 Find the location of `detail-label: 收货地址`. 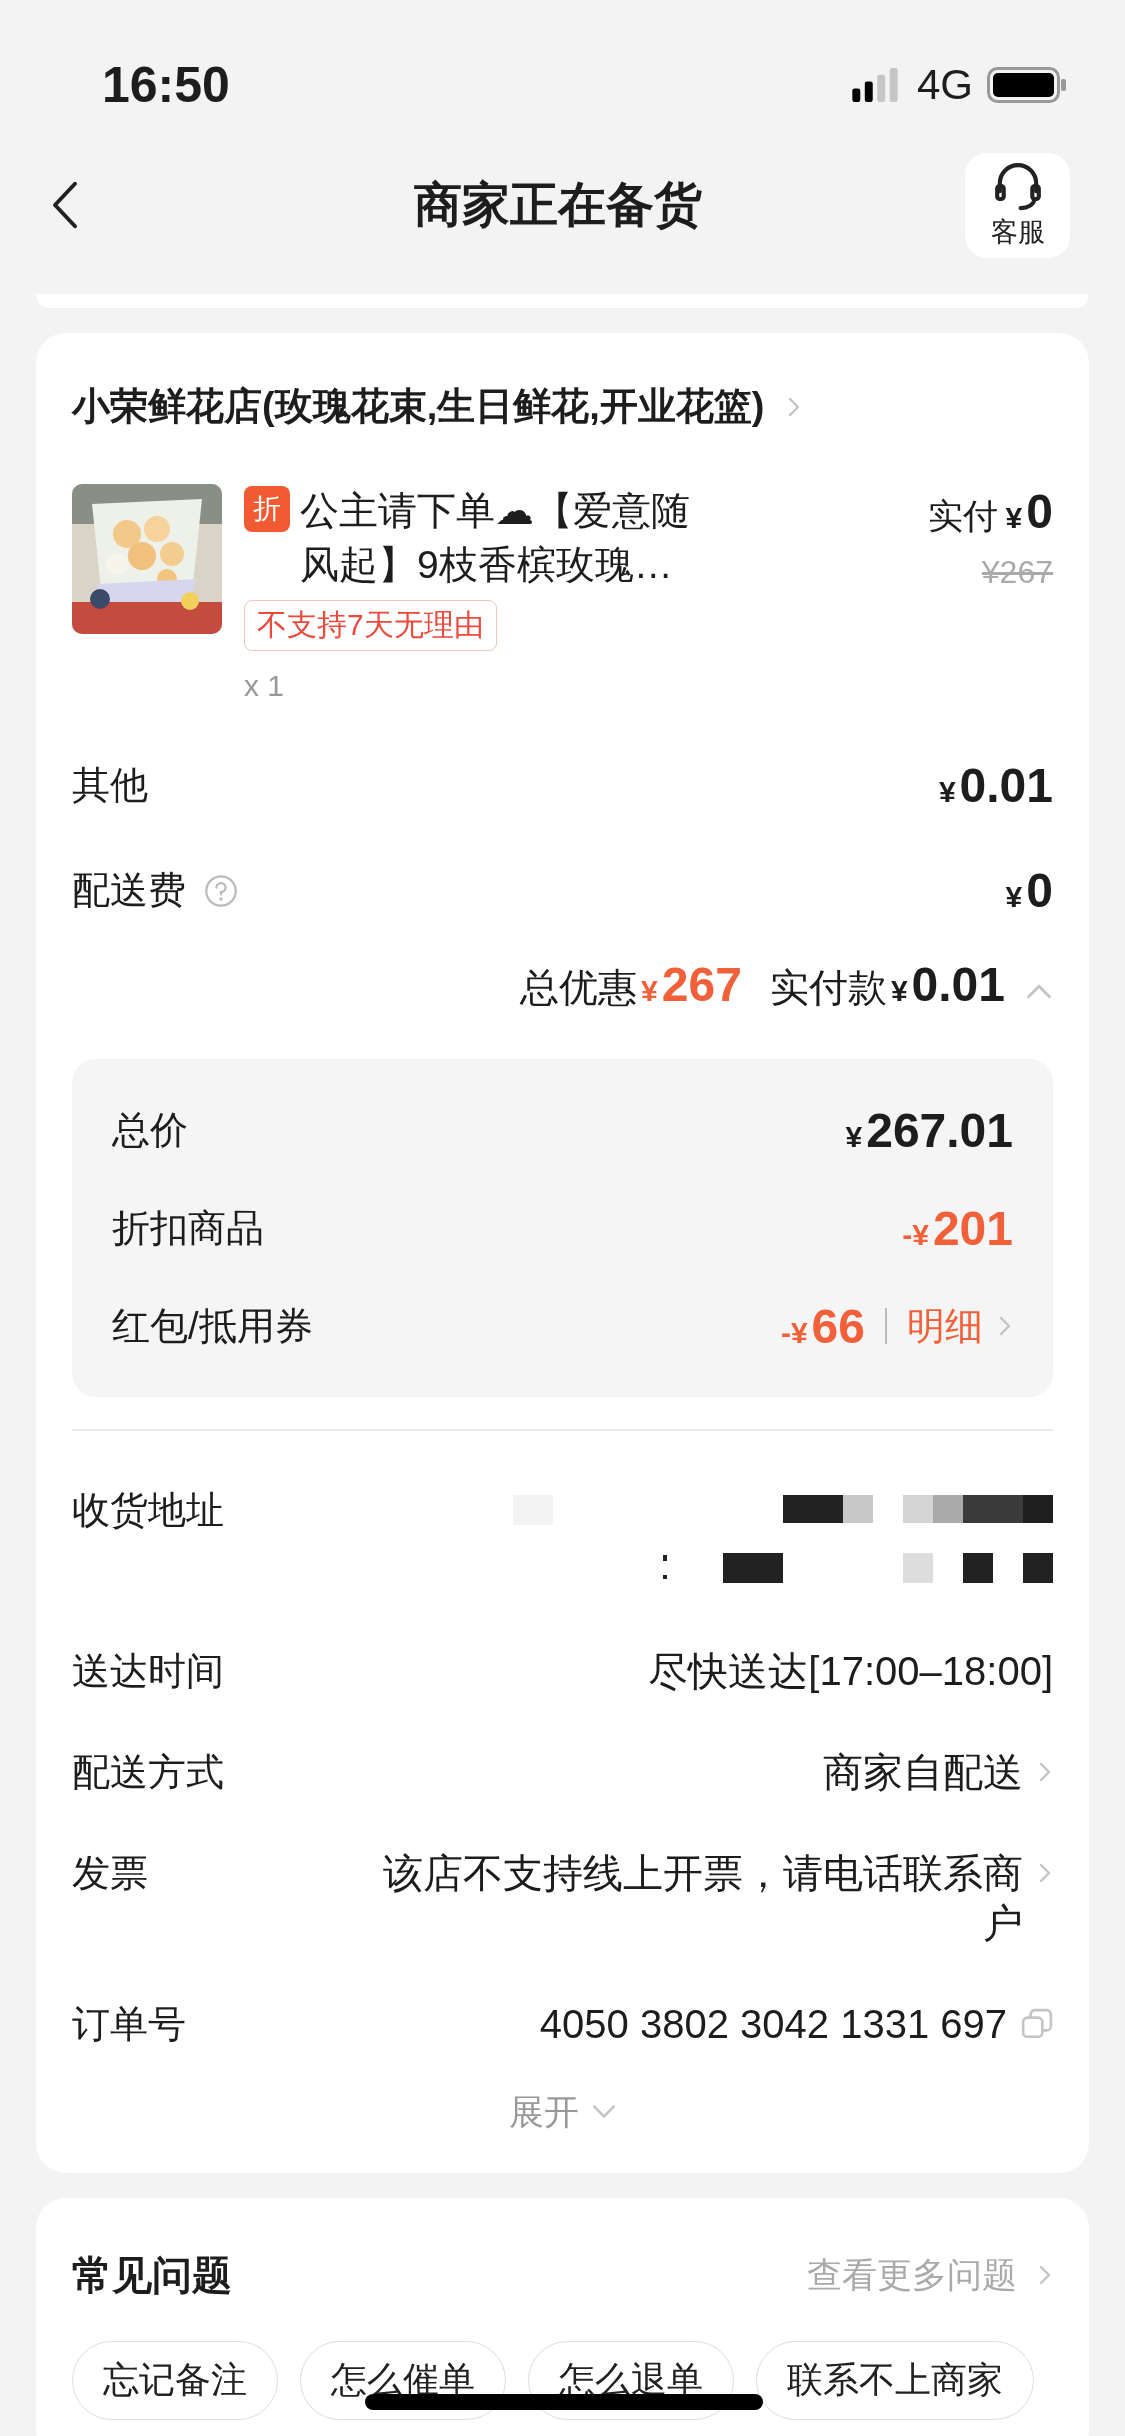

detail-label: 收货地址 is located at coordinates (148, 1510).